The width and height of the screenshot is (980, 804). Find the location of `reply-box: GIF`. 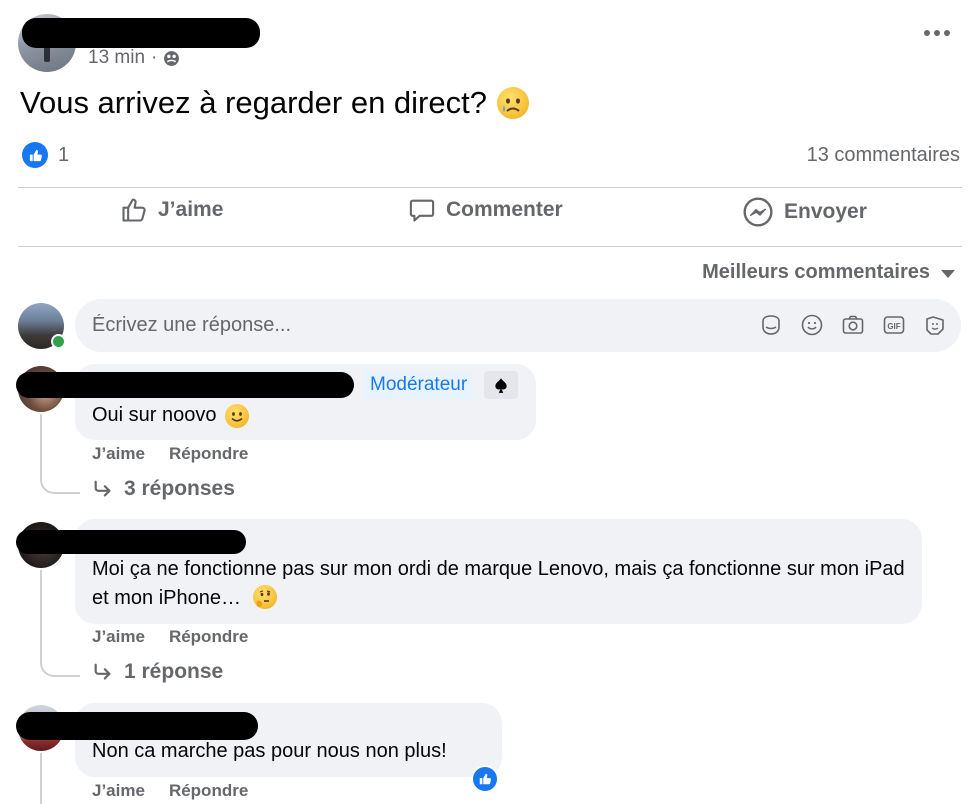

reply-box: GIF is located at coordinates (518, 325).